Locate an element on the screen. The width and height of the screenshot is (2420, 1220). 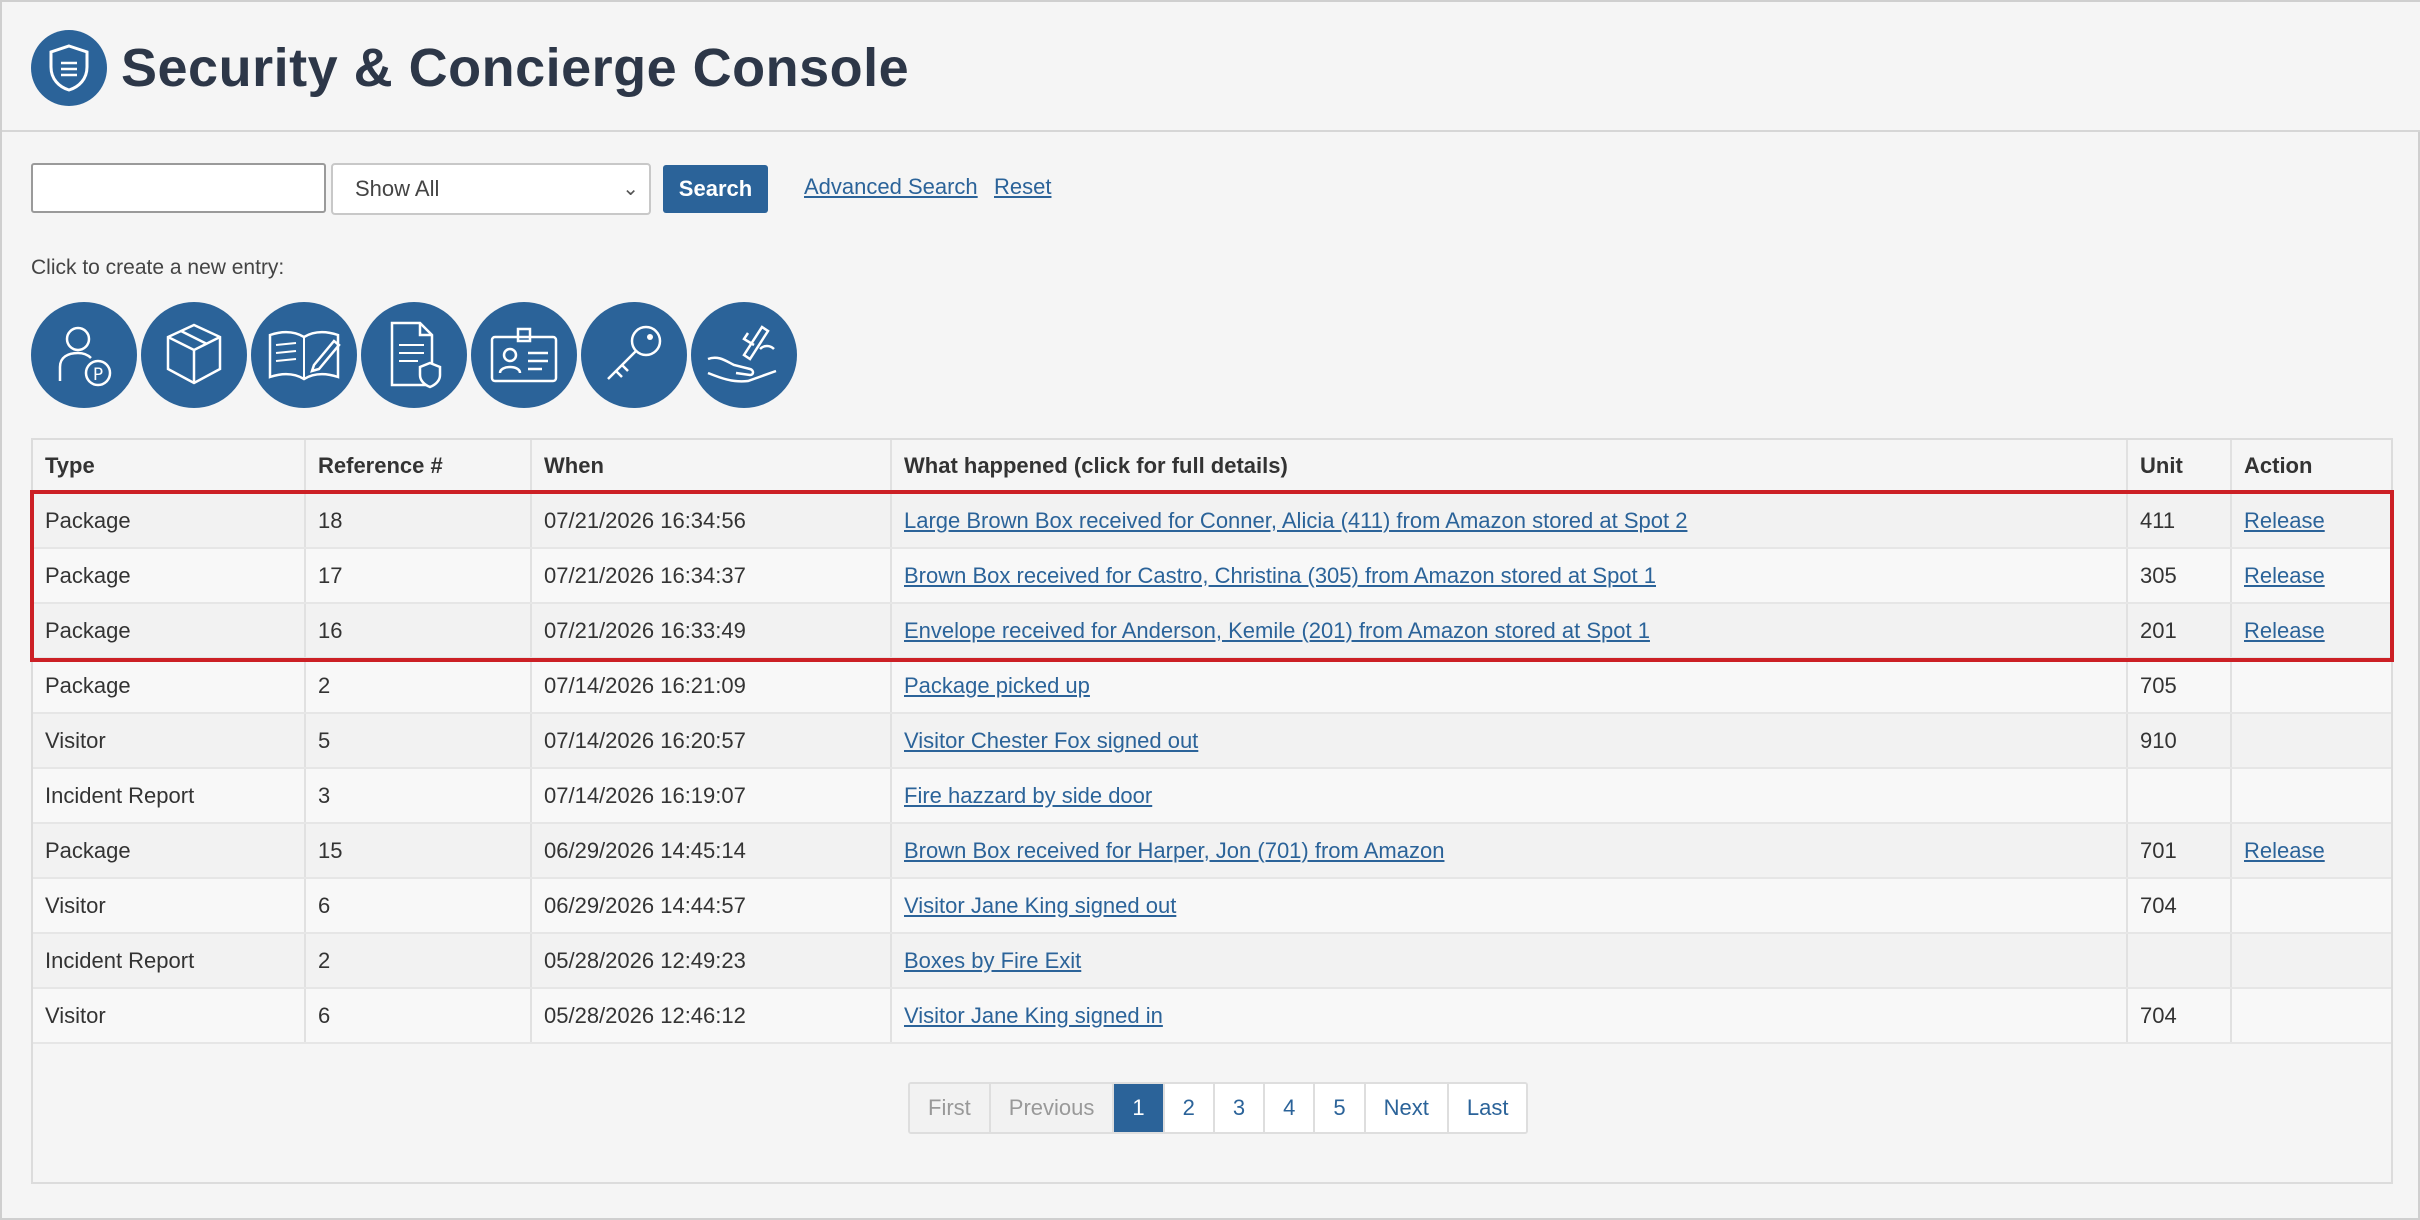
pagination-page-4: 4 is located at coordinates (1290, 1108).